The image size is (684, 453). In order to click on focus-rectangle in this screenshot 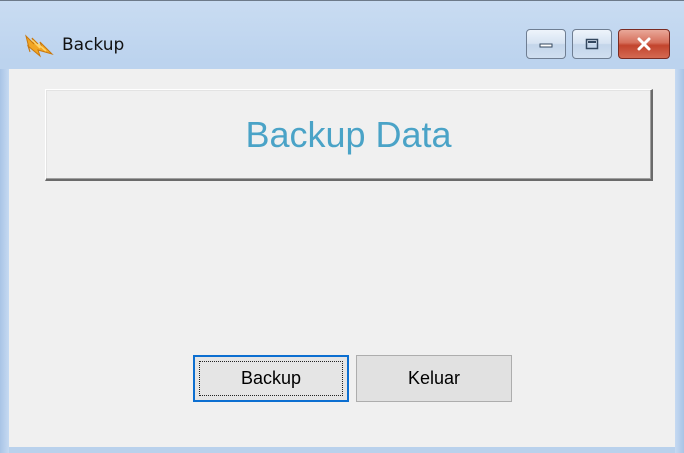, I will do `click(271, 378)`.